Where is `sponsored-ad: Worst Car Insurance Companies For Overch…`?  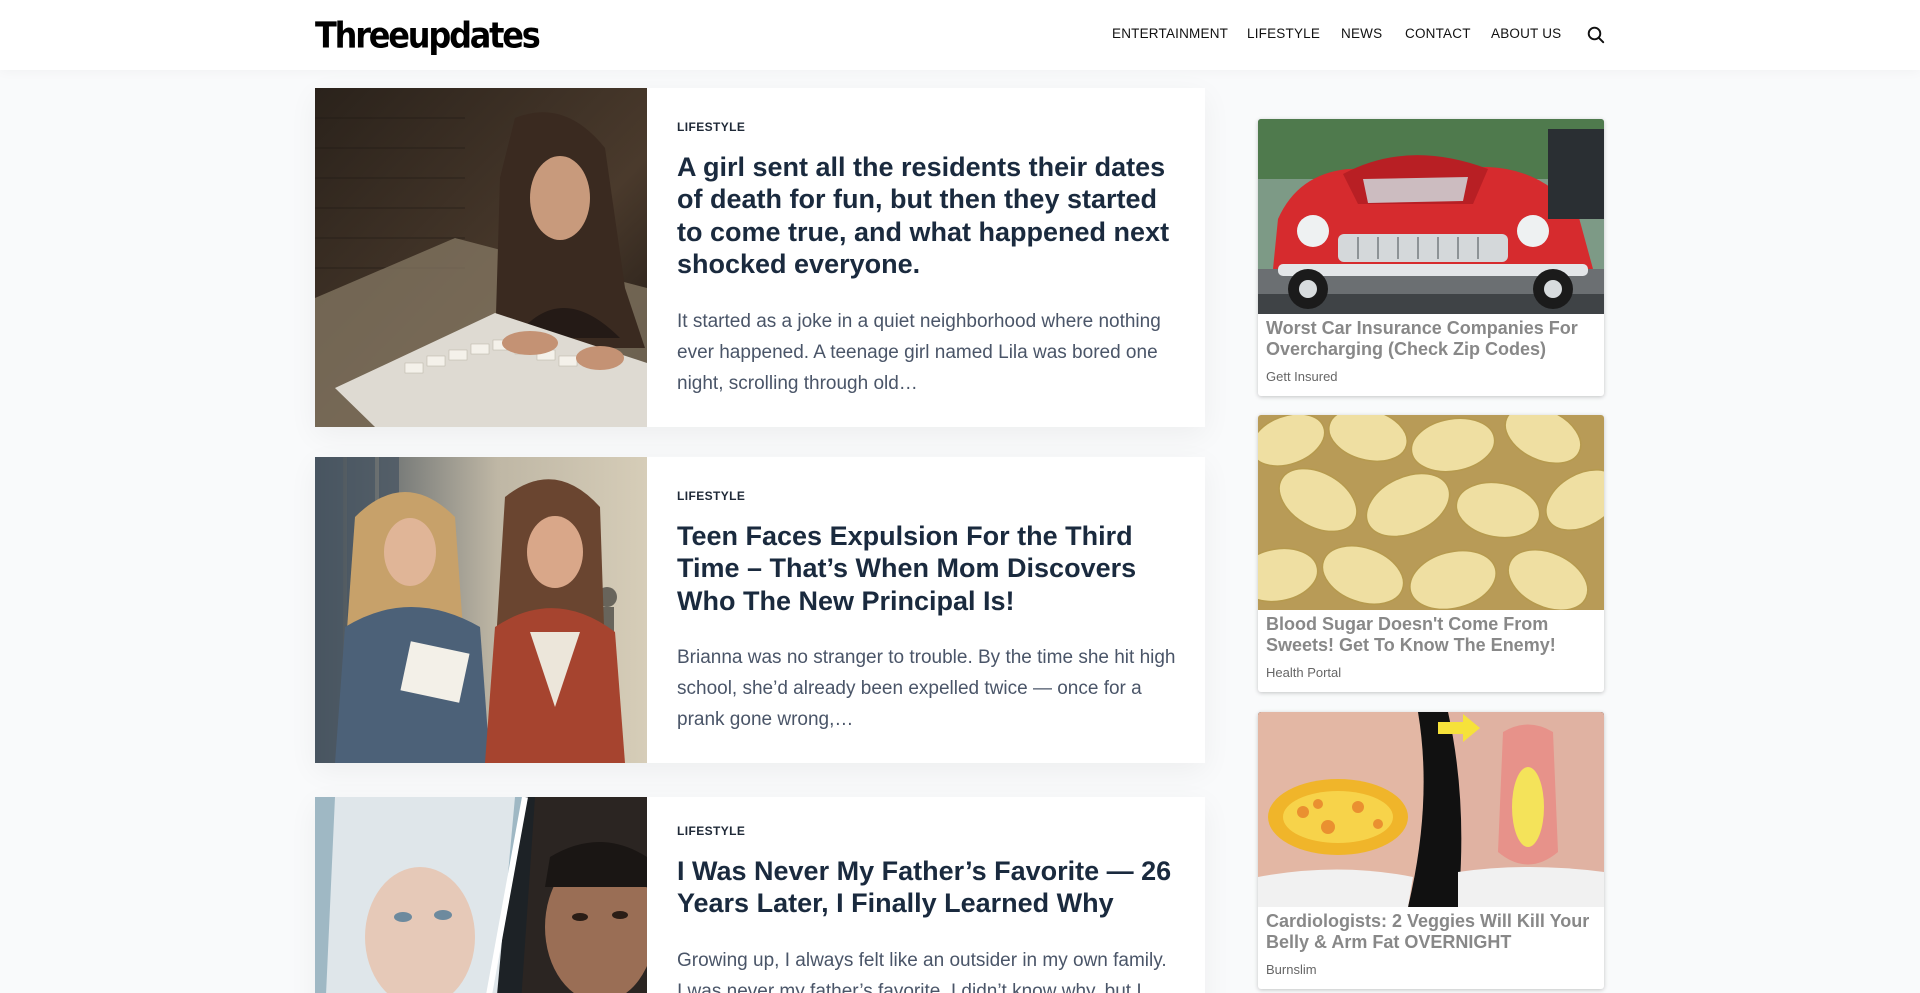 sponsored-ad: Worst Car Insurance Companies For Overch… is located at coordinates (1431, 257).